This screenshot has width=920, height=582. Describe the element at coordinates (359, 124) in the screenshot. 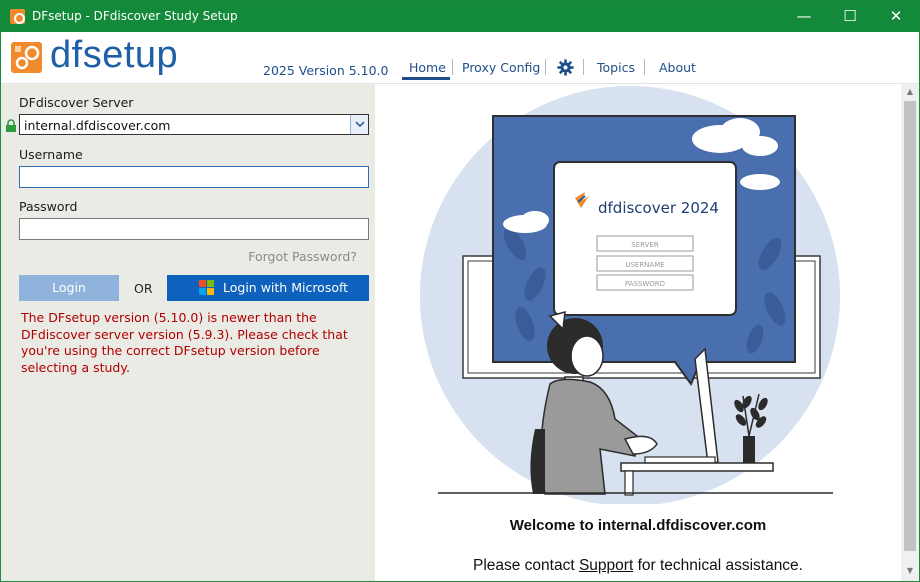

I see `chevron-down-icon` at that location.